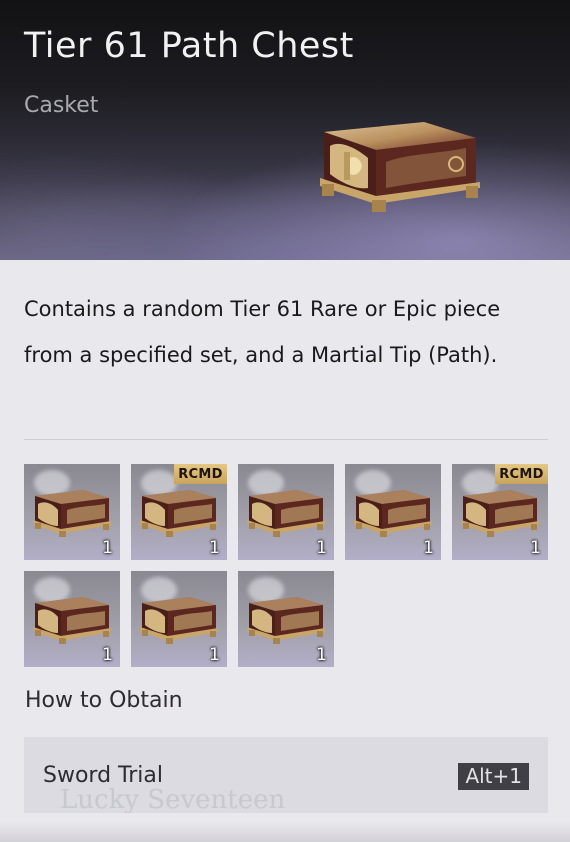  What do you see at coordinates (493, 776) in the screenshot?
I see `hotkey-badge: Alt+1` at bounding box center [493, 776].